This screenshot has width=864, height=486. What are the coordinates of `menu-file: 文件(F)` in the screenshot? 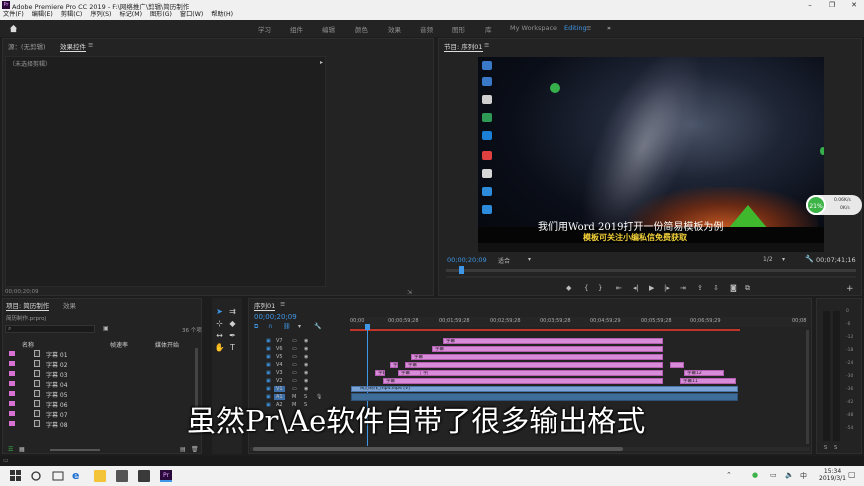 It's located at (13, 15).